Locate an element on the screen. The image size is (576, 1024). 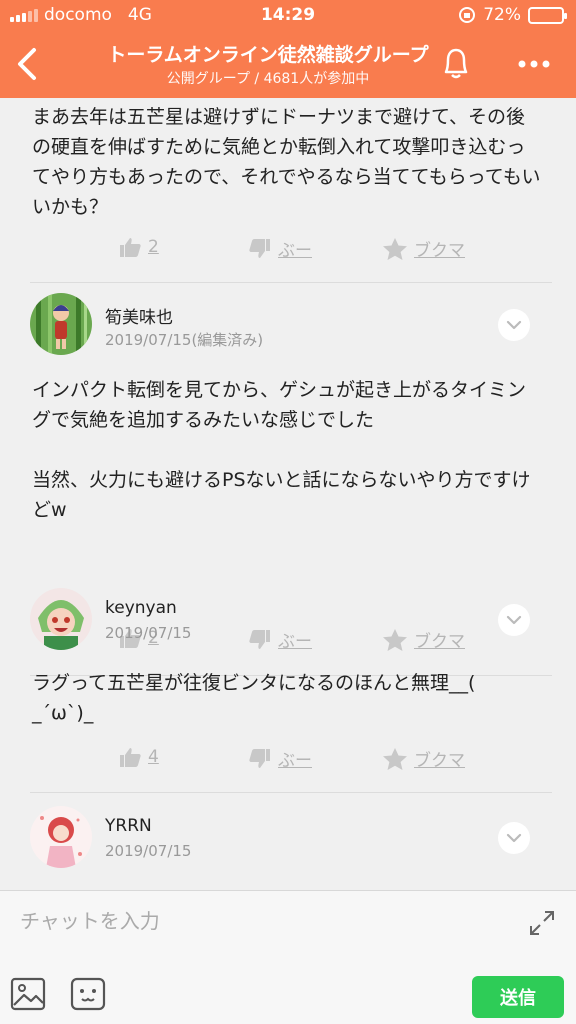
comment-actions: 4 ぶー ブクマ is located at coordinates (288, 763).